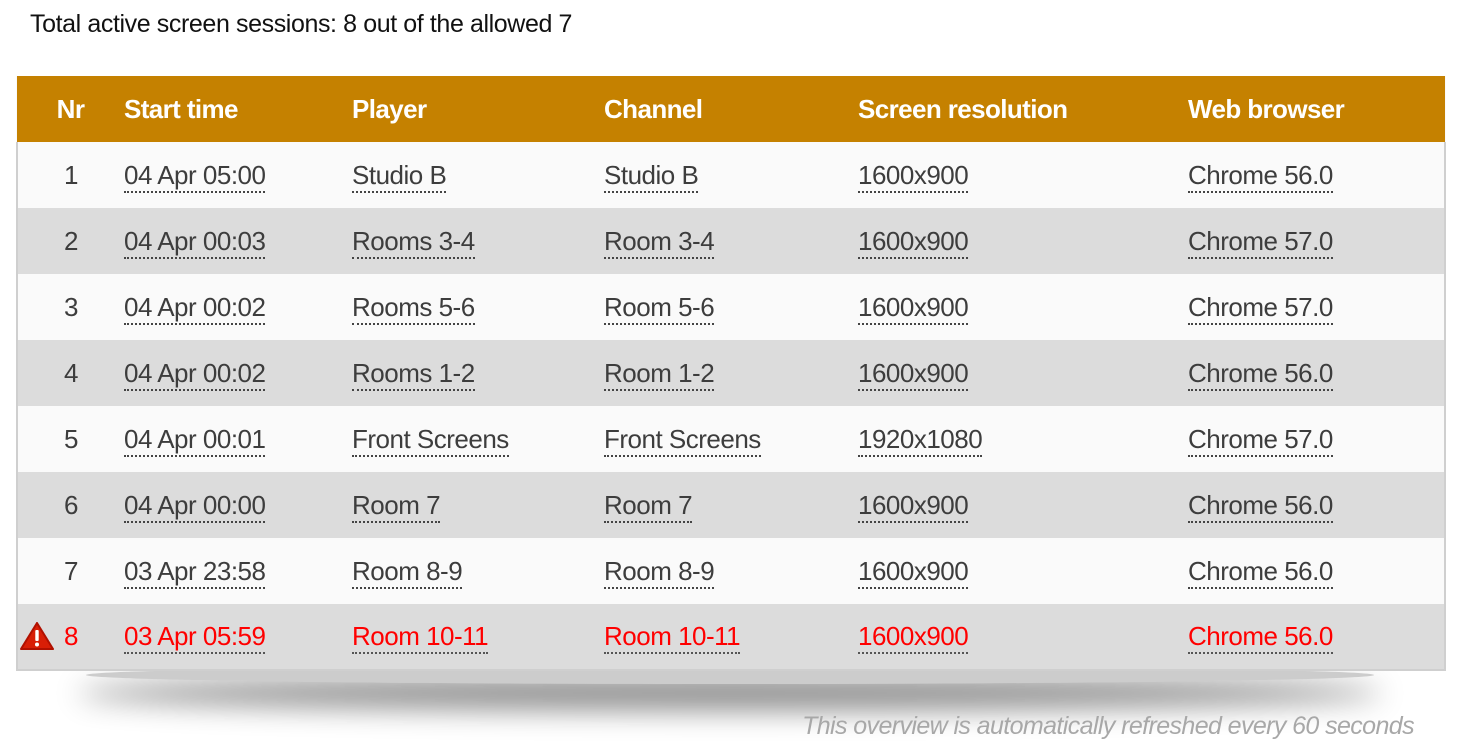 This screenshot has width=1476, height=756. I want to click on cell-nr: 4, so click(70, 373).